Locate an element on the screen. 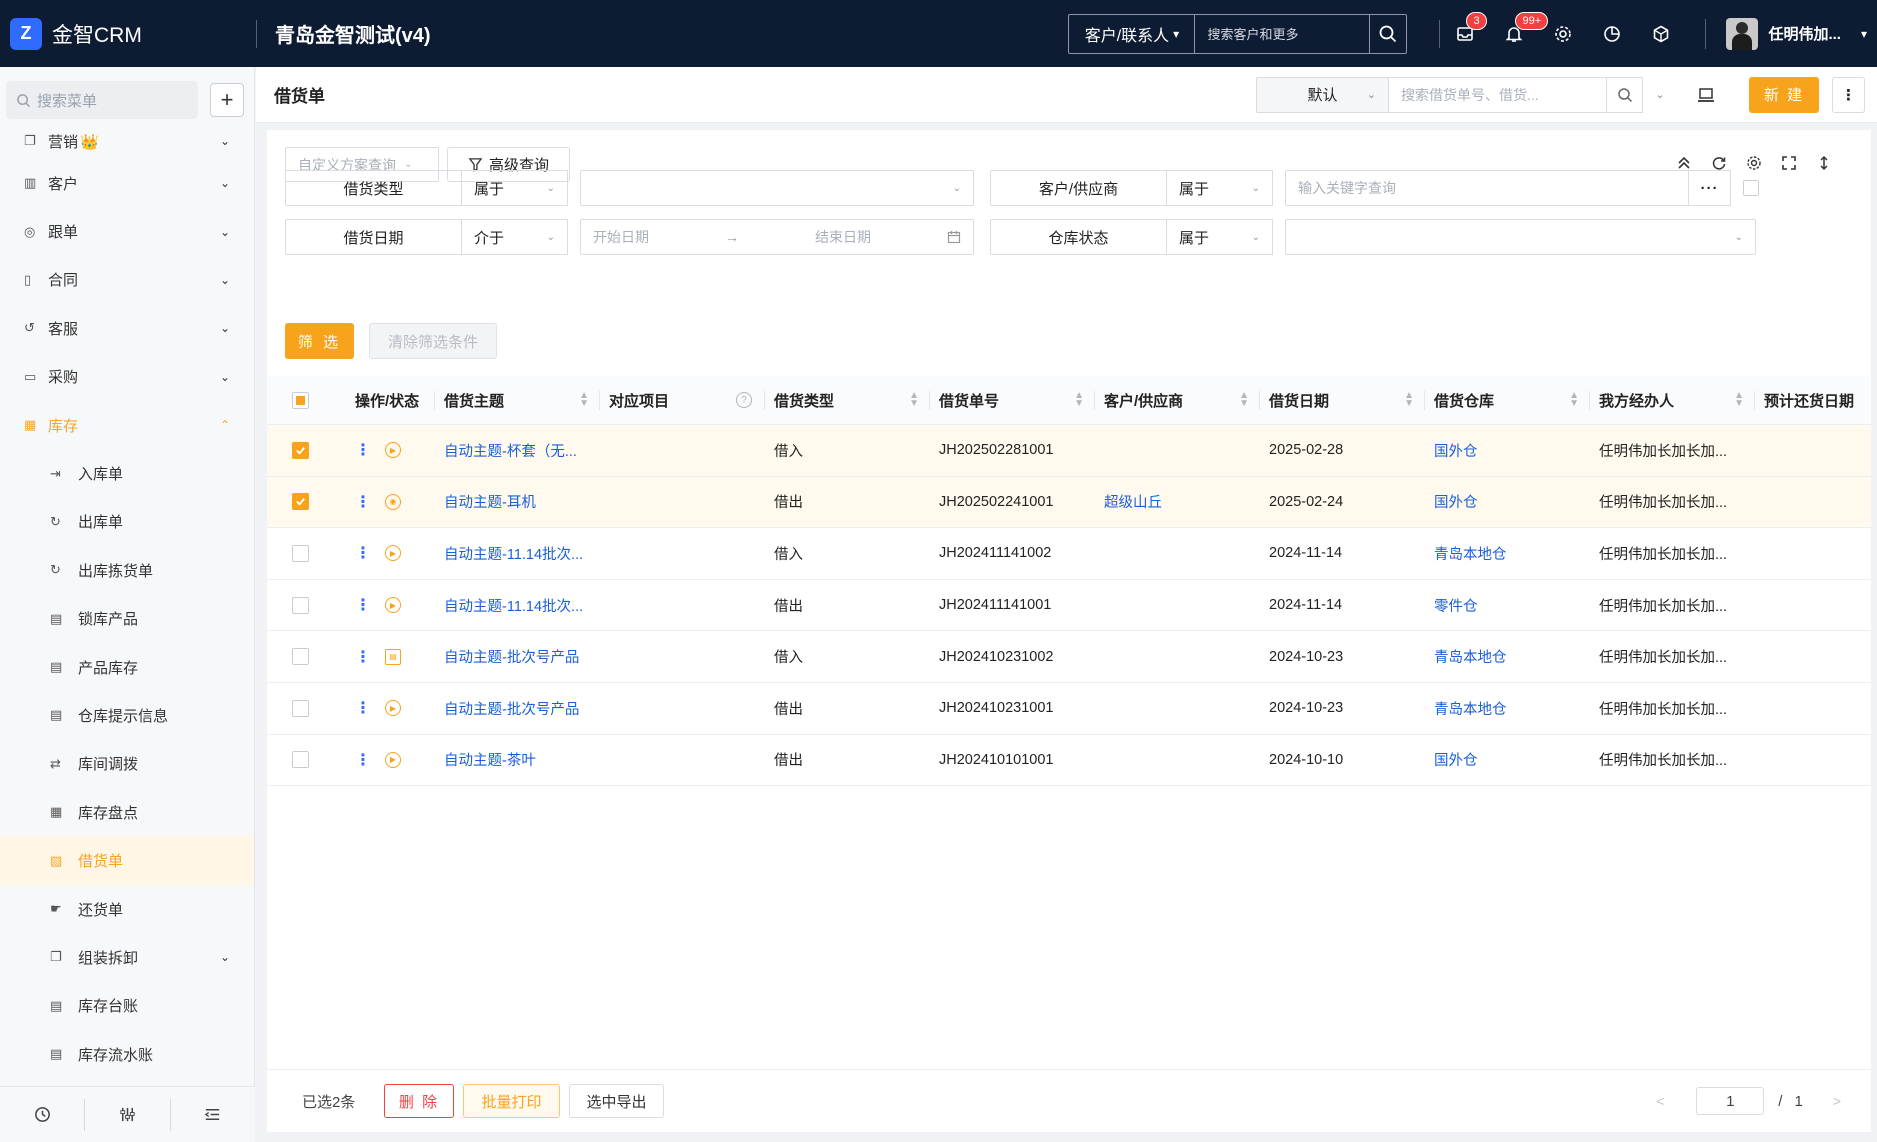 This screenshot has height=1142, width=1877. sidebar-item-customer: ▥ 客户 ⌄ is located at coordinates (127, 183).